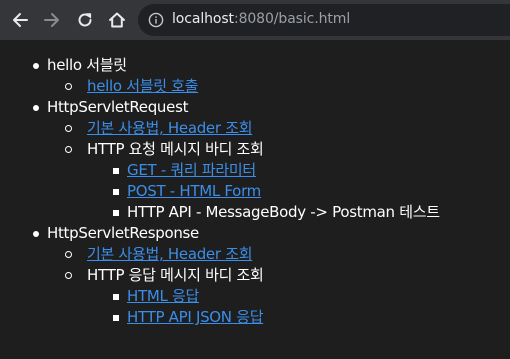  I want to click on link-request-header: 기본 사용법, Header 조회, so click(170, 128).